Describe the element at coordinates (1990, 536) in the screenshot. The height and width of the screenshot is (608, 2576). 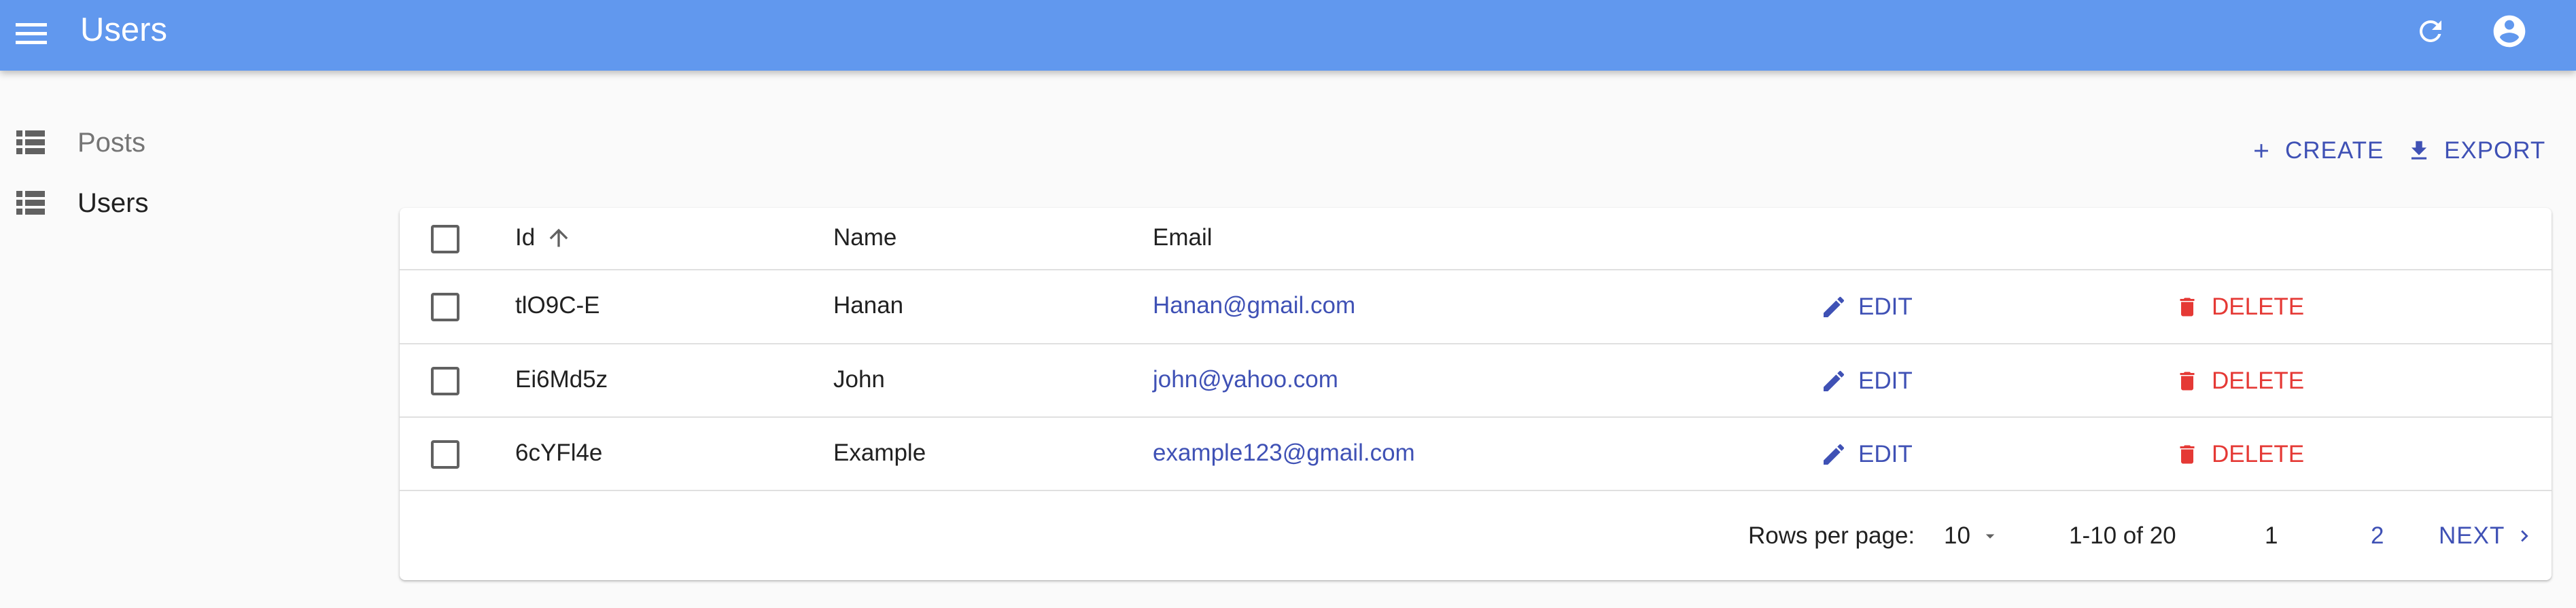
I see `caret-down-icon` at that location.